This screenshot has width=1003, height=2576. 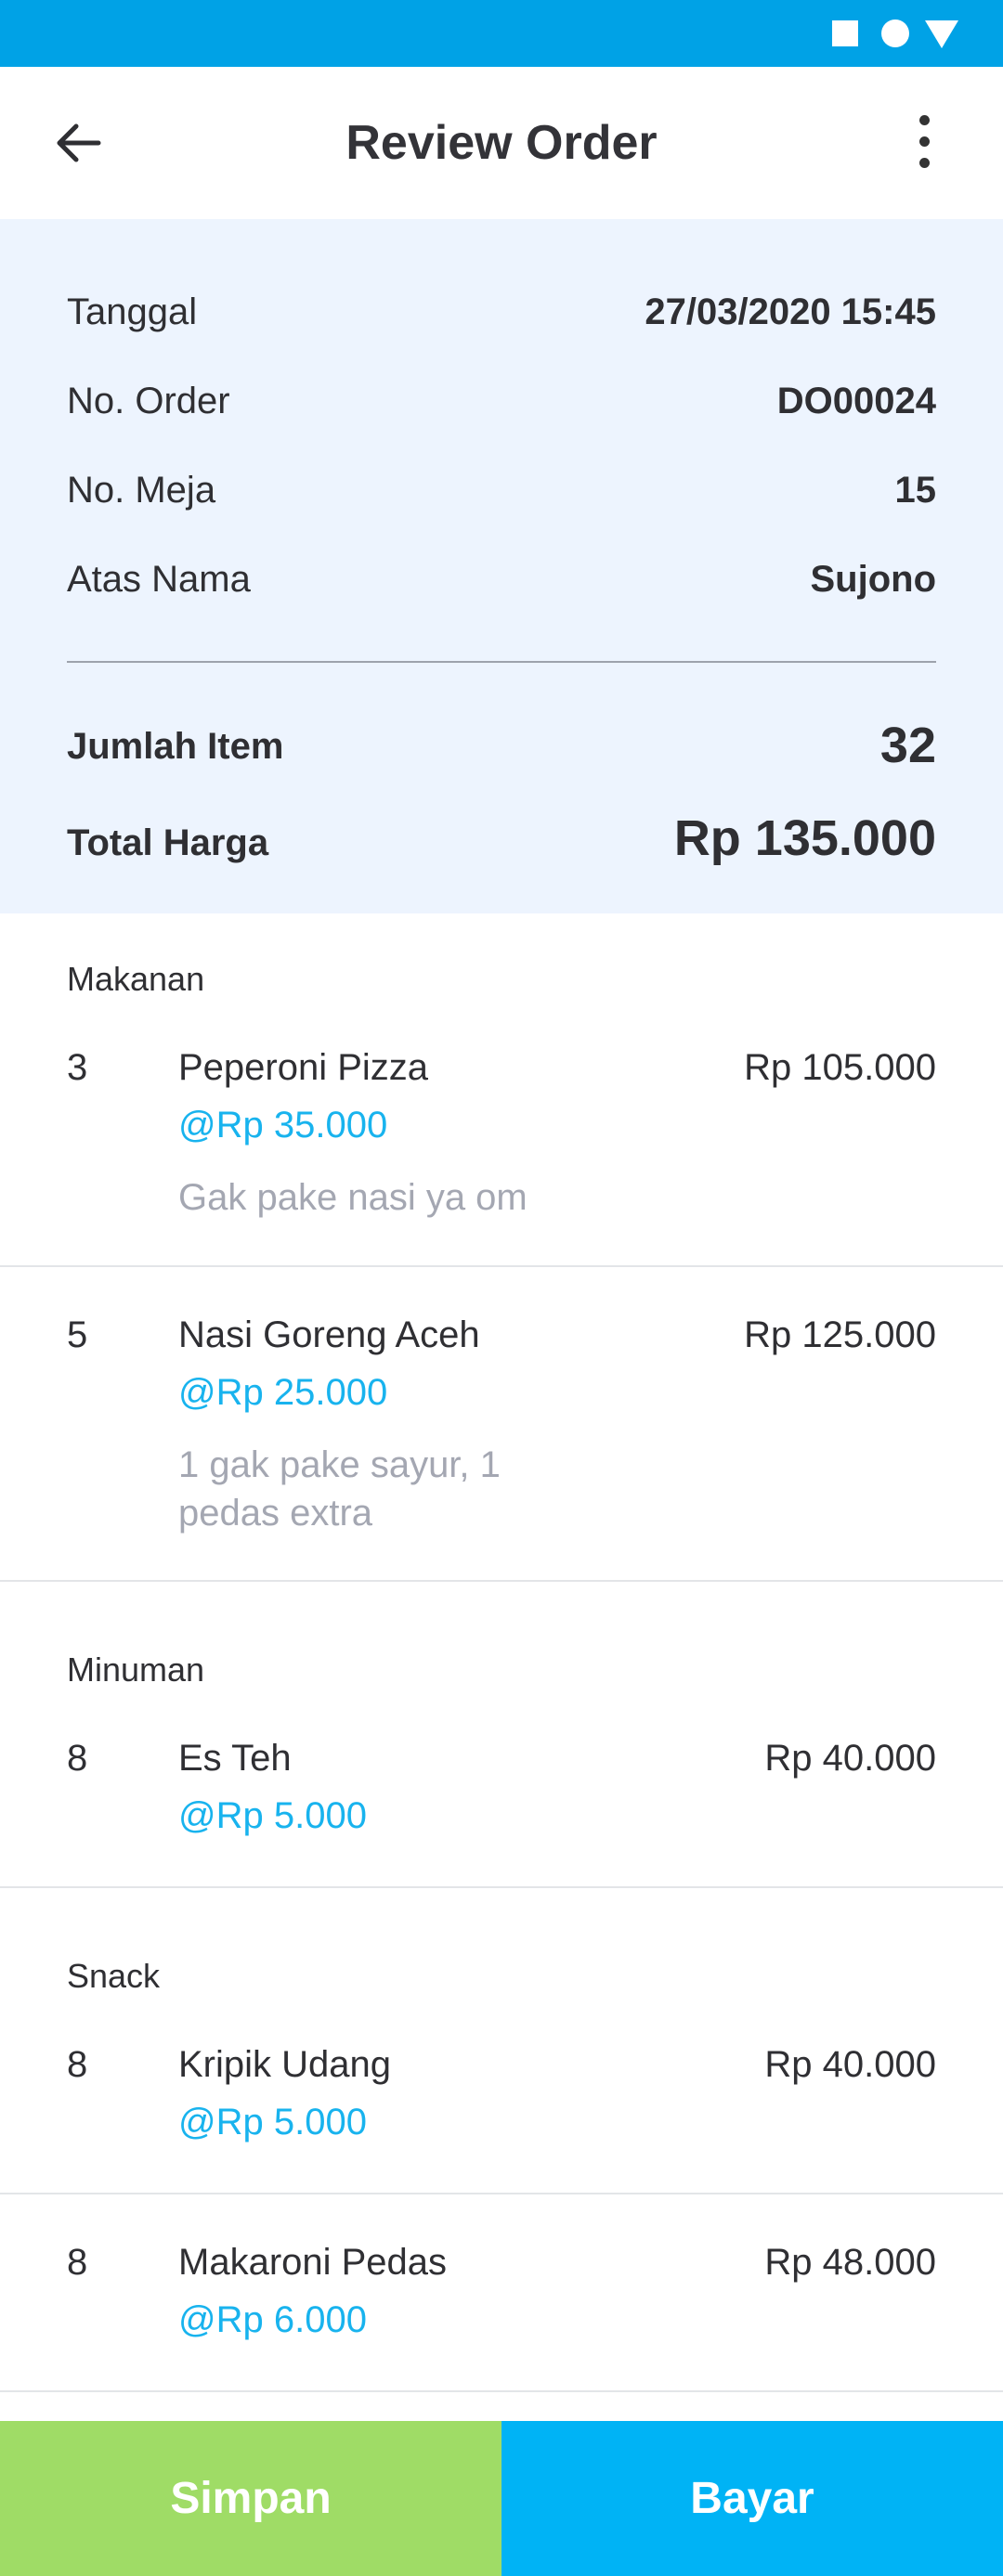 What do you see at coordinates (132, 311) in the screenshot?
I see `summary-label: Tanggal` at bounding box center [132, 311].